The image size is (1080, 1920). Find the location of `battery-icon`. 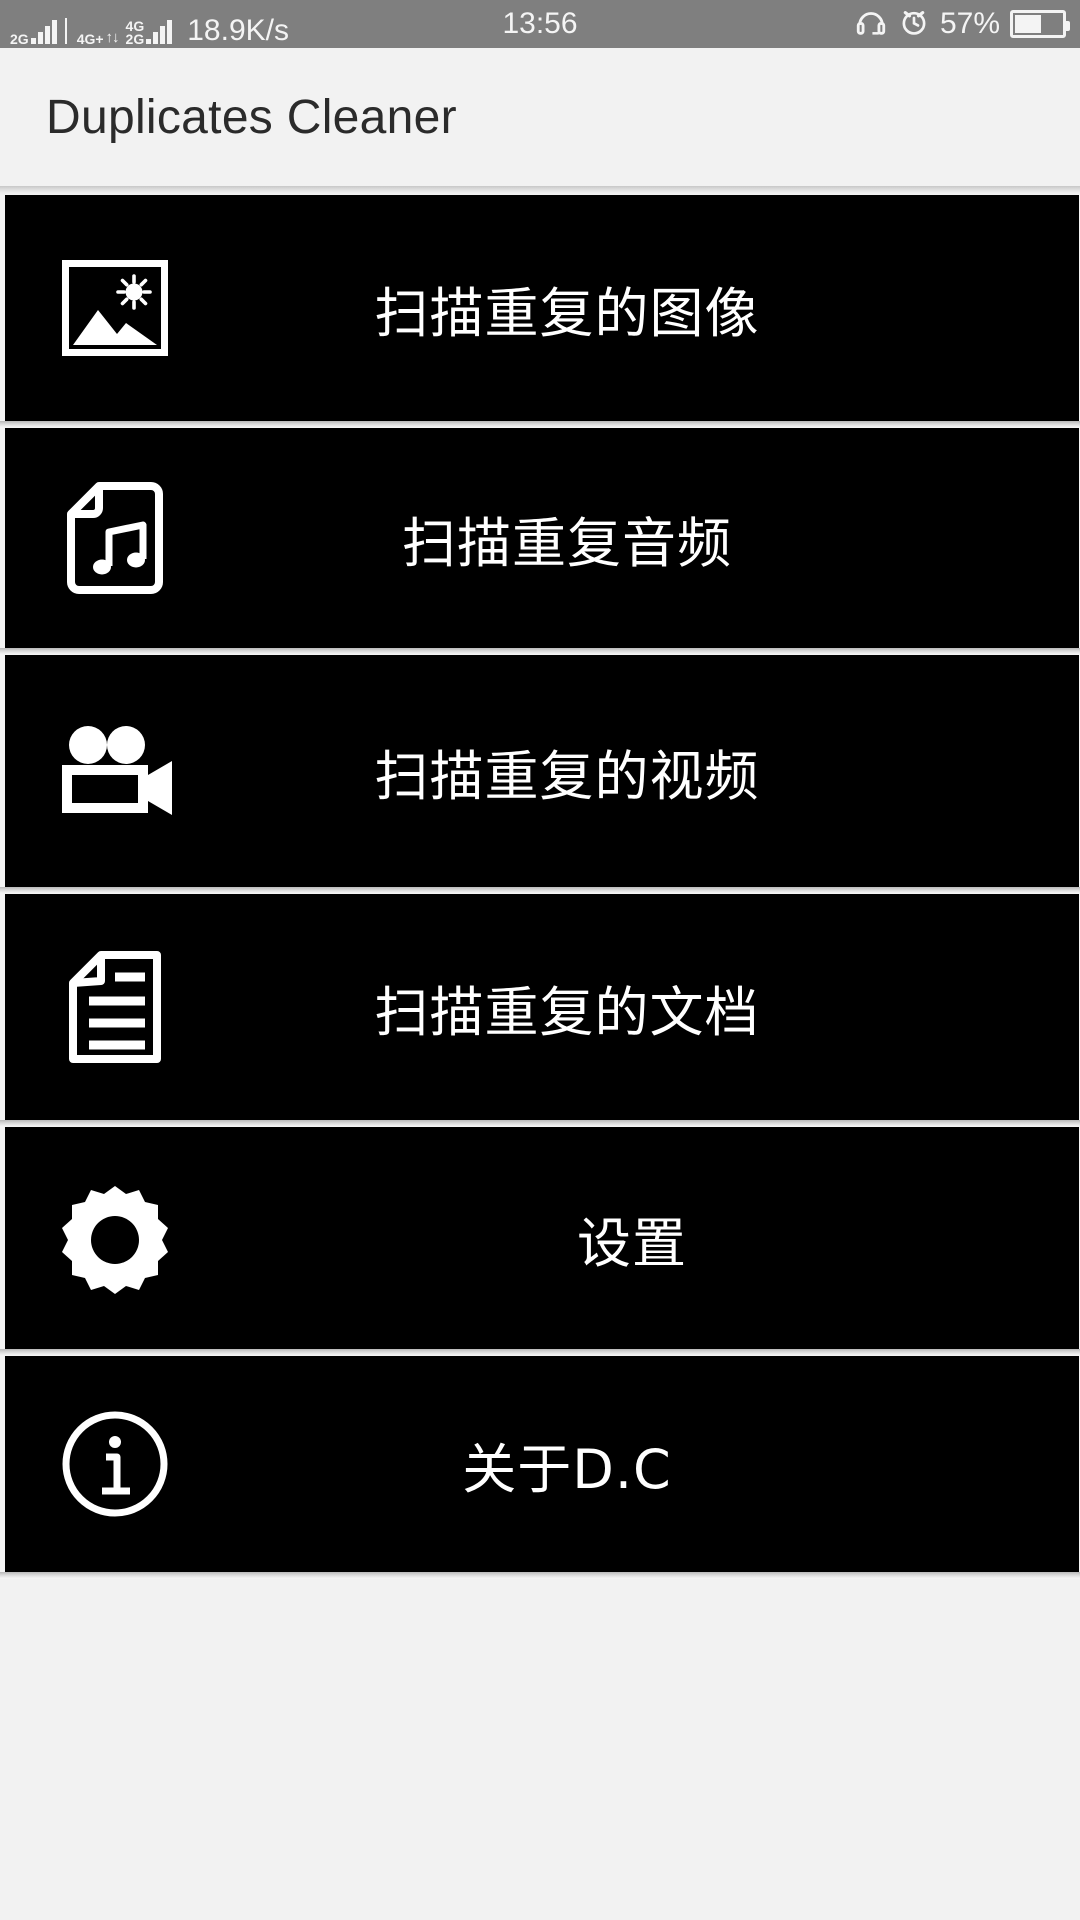

battery-icon is located at coordinates (1040, 24).